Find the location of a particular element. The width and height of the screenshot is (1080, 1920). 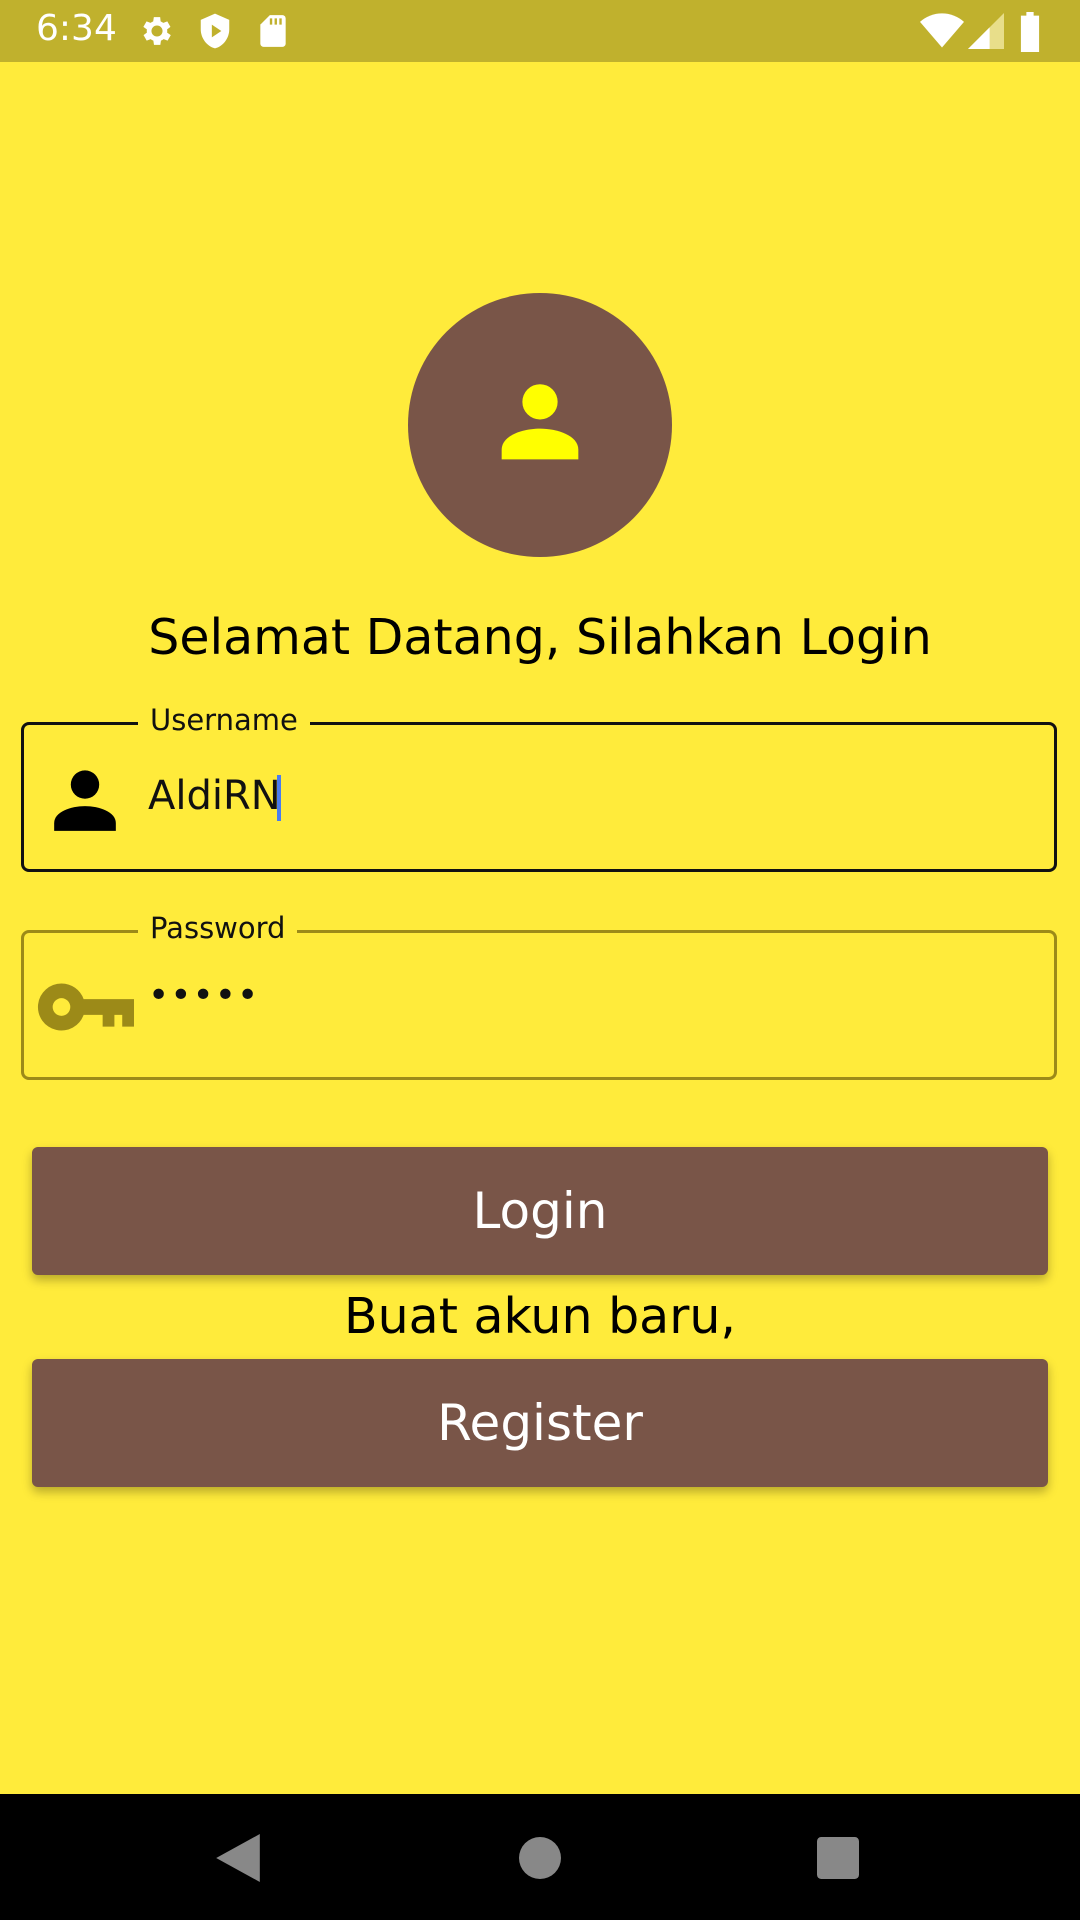

navigation-bar is located at coordinates (540, 1857).